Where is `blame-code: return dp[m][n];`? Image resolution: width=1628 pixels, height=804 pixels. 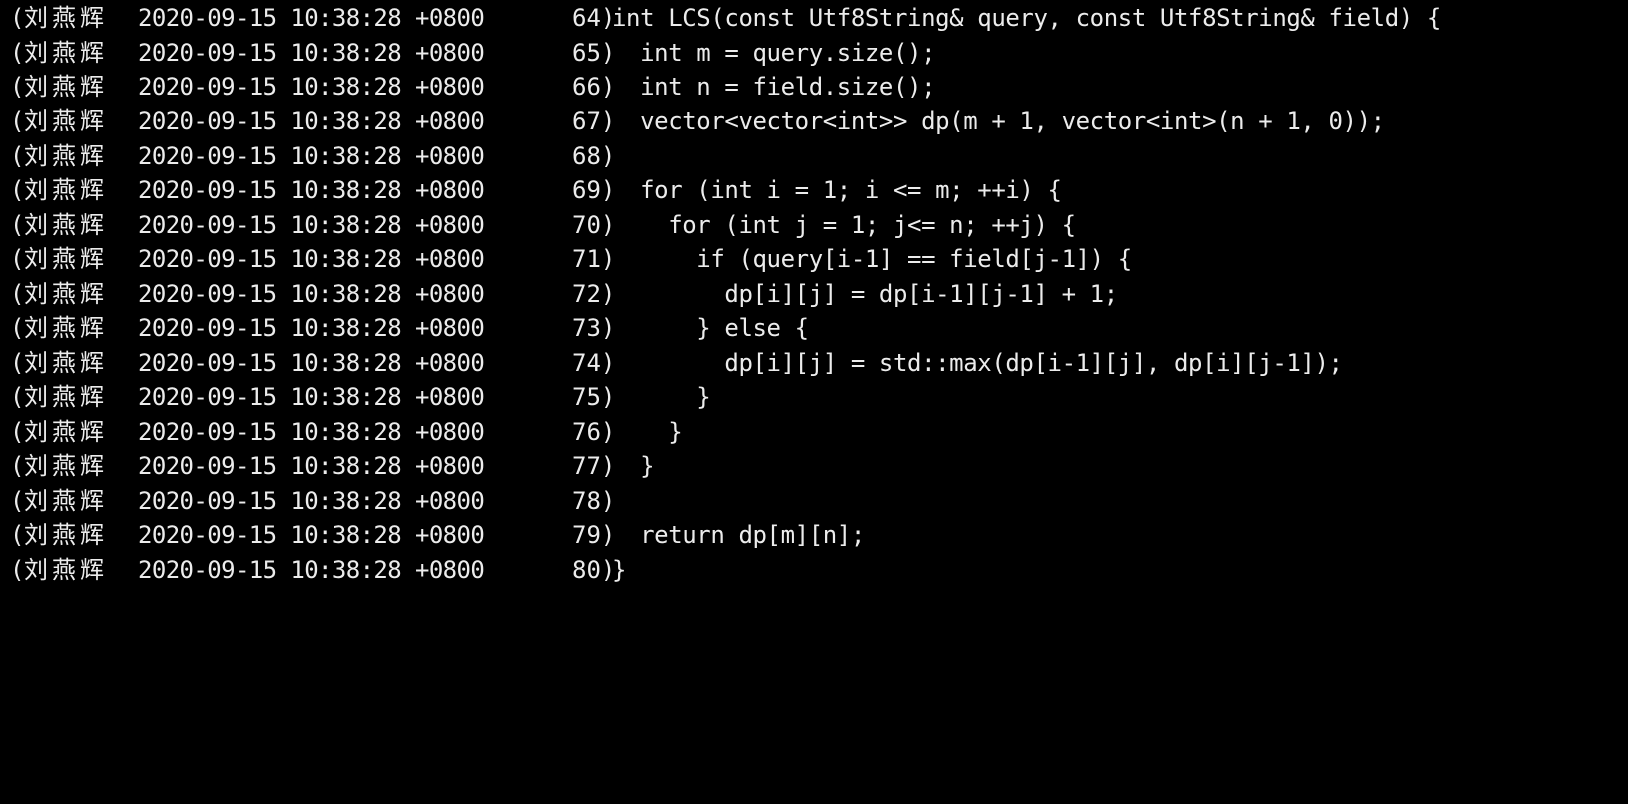 blame-code: return dp[m][n]; is located at coordinates (738, 535).